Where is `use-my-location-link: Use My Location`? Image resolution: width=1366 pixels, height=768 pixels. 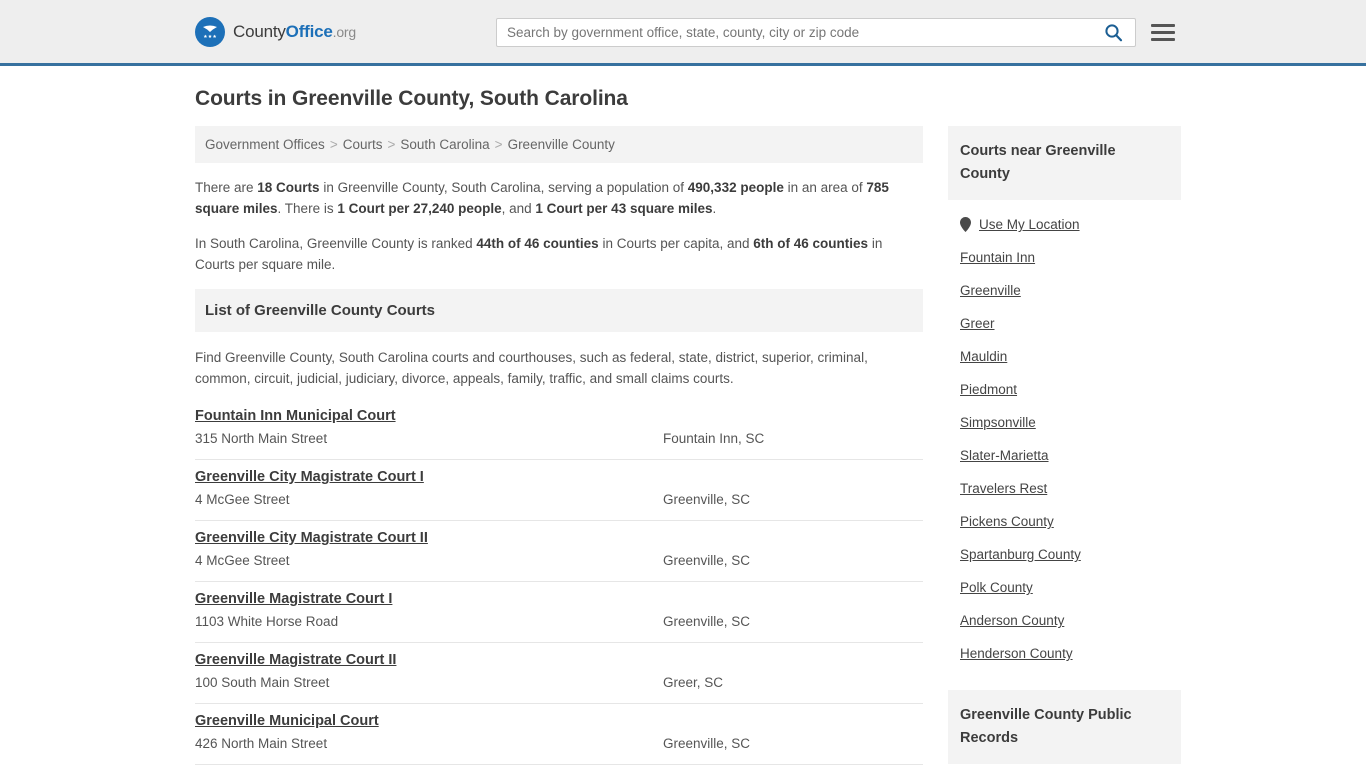
use-my-location-link: Use My Location is located at coordinates (1029, 224).